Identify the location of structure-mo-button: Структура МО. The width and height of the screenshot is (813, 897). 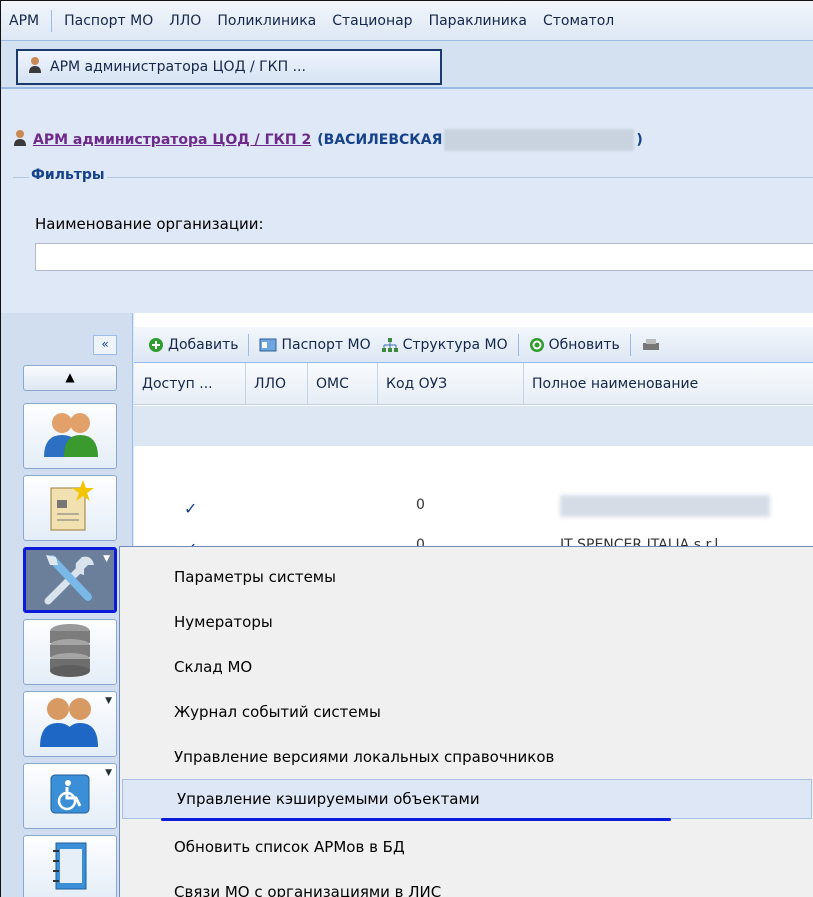
(444, 345).